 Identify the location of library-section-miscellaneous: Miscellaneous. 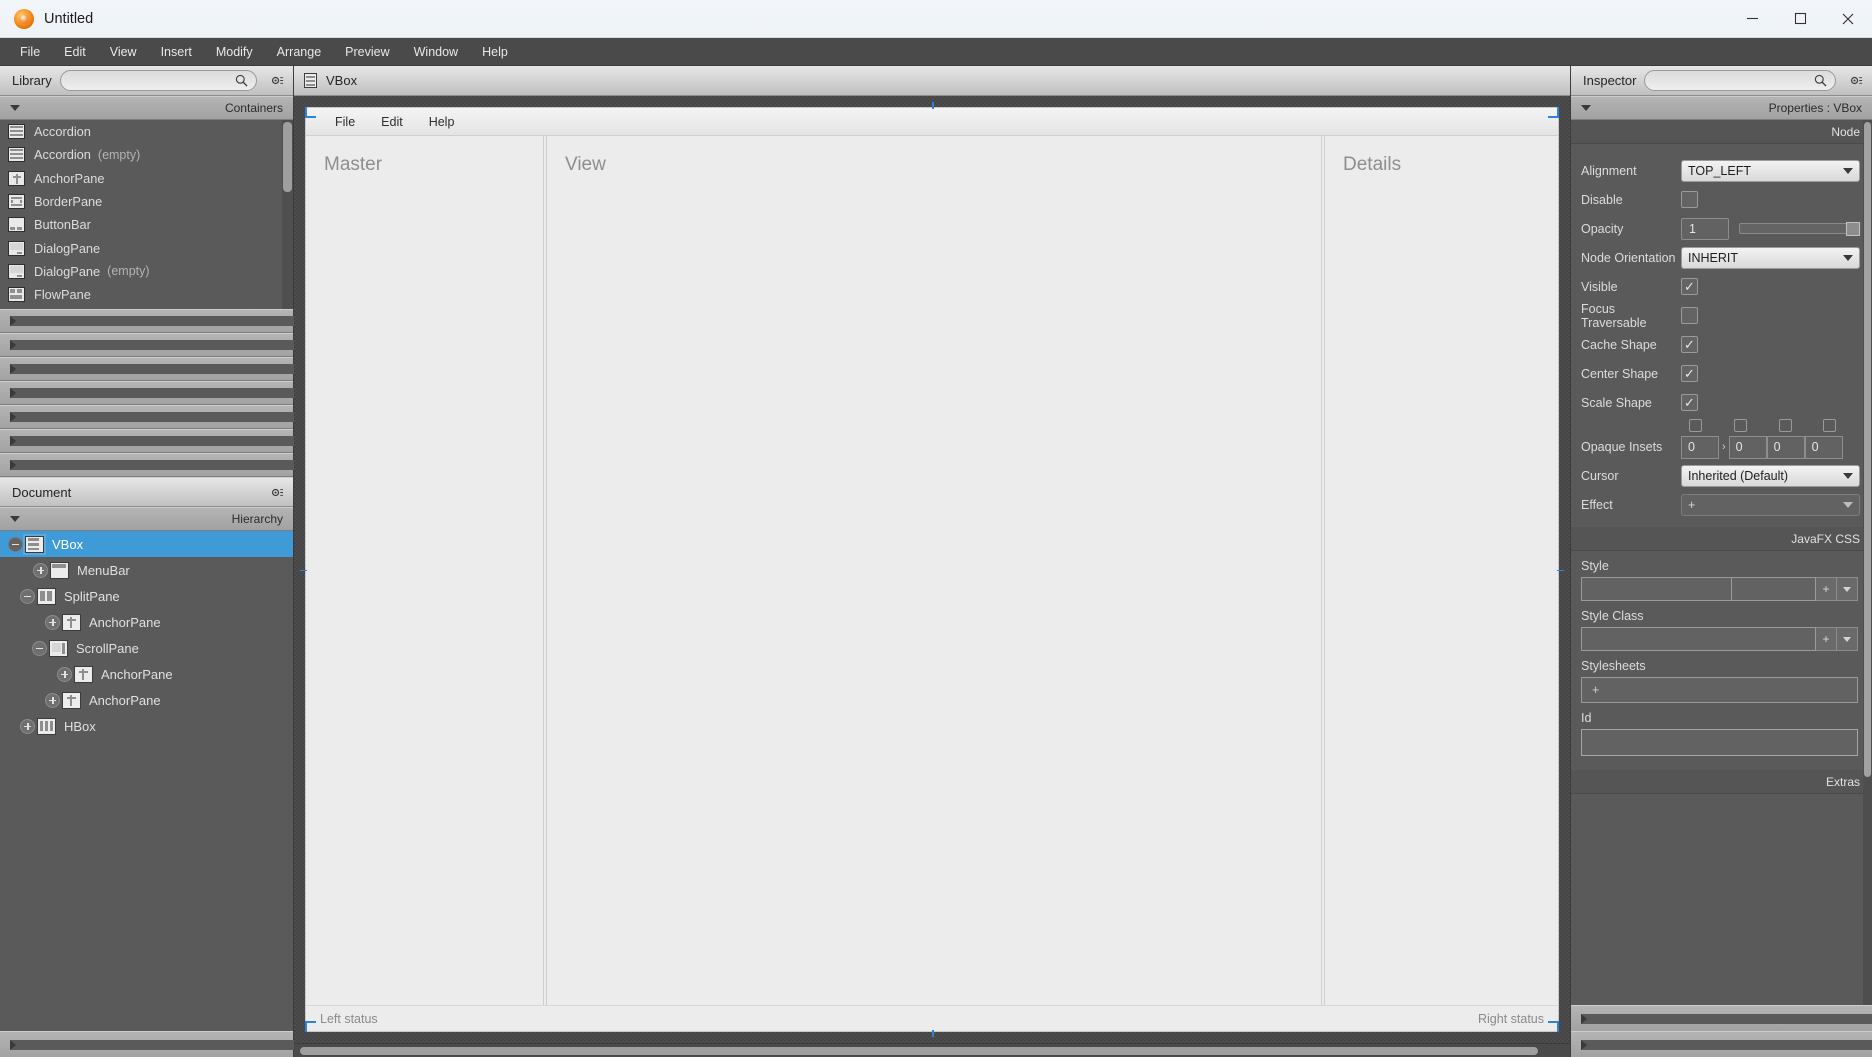
(194, 393).